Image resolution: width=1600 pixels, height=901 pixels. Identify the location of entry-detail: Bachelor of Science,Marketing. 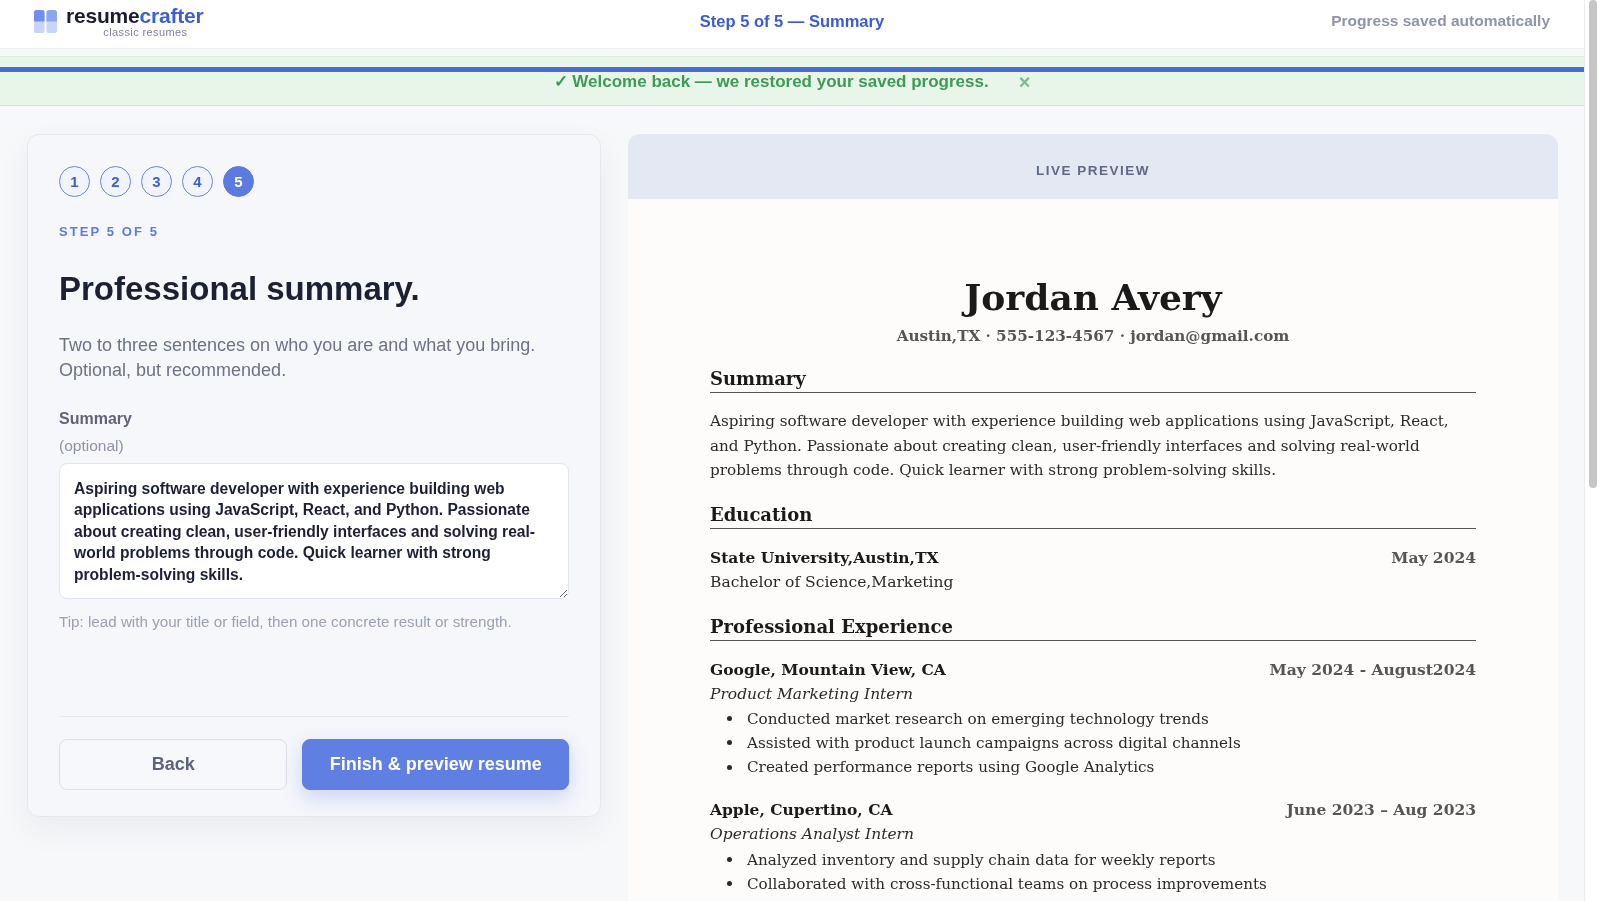
(832, 582).